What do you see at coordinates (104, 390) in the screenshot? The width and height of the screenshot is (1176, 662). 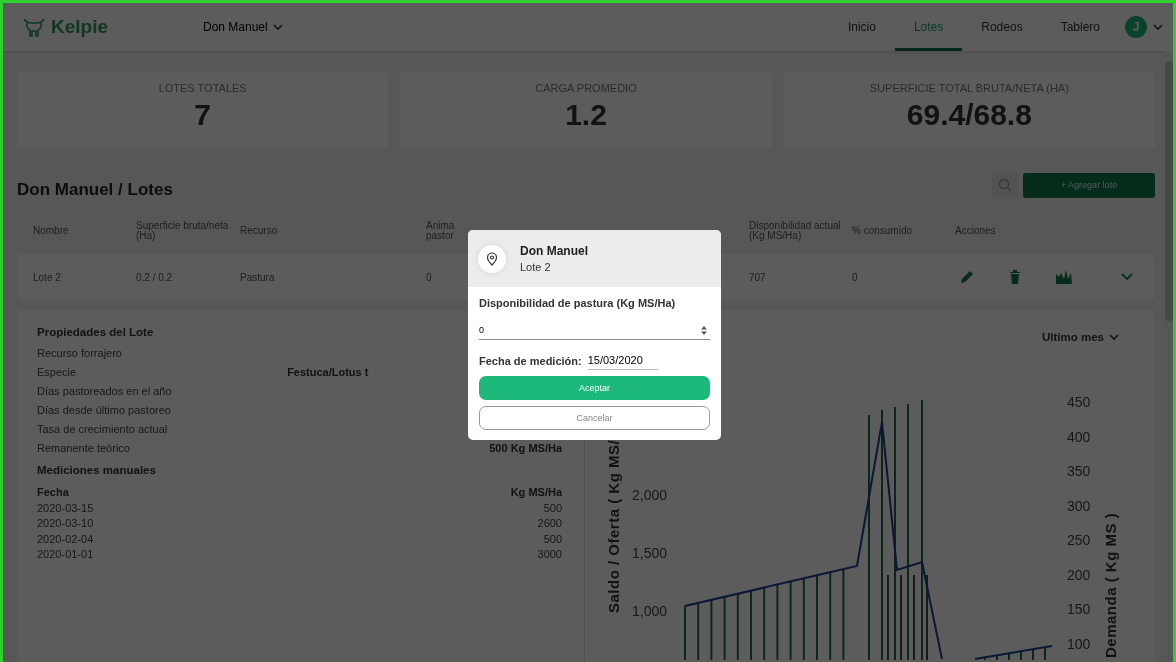 I see `property-label: Días pastoreados en el año` at bounding box center [104, 390].